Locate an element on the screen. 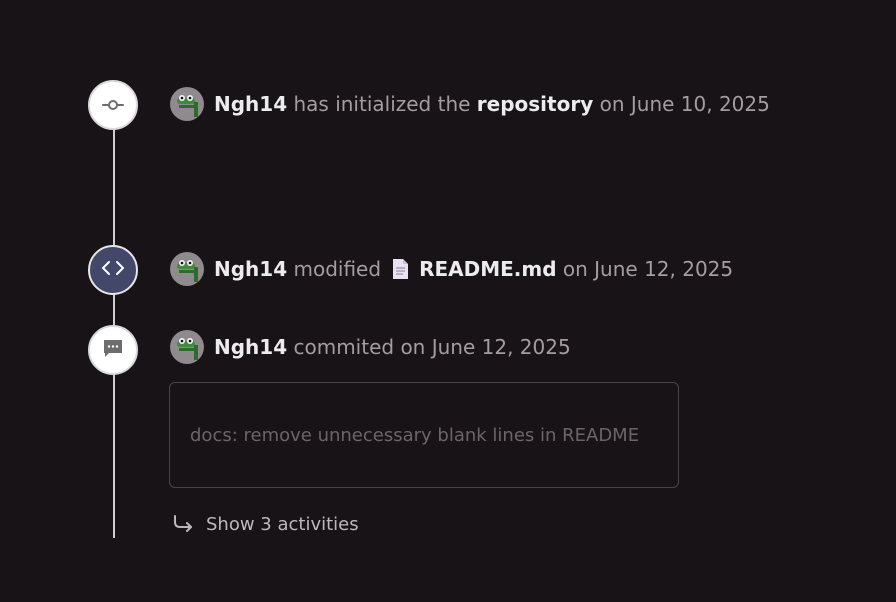 This screenshot has height=602, width=896. file-icon is located at coordinates (400, 269).